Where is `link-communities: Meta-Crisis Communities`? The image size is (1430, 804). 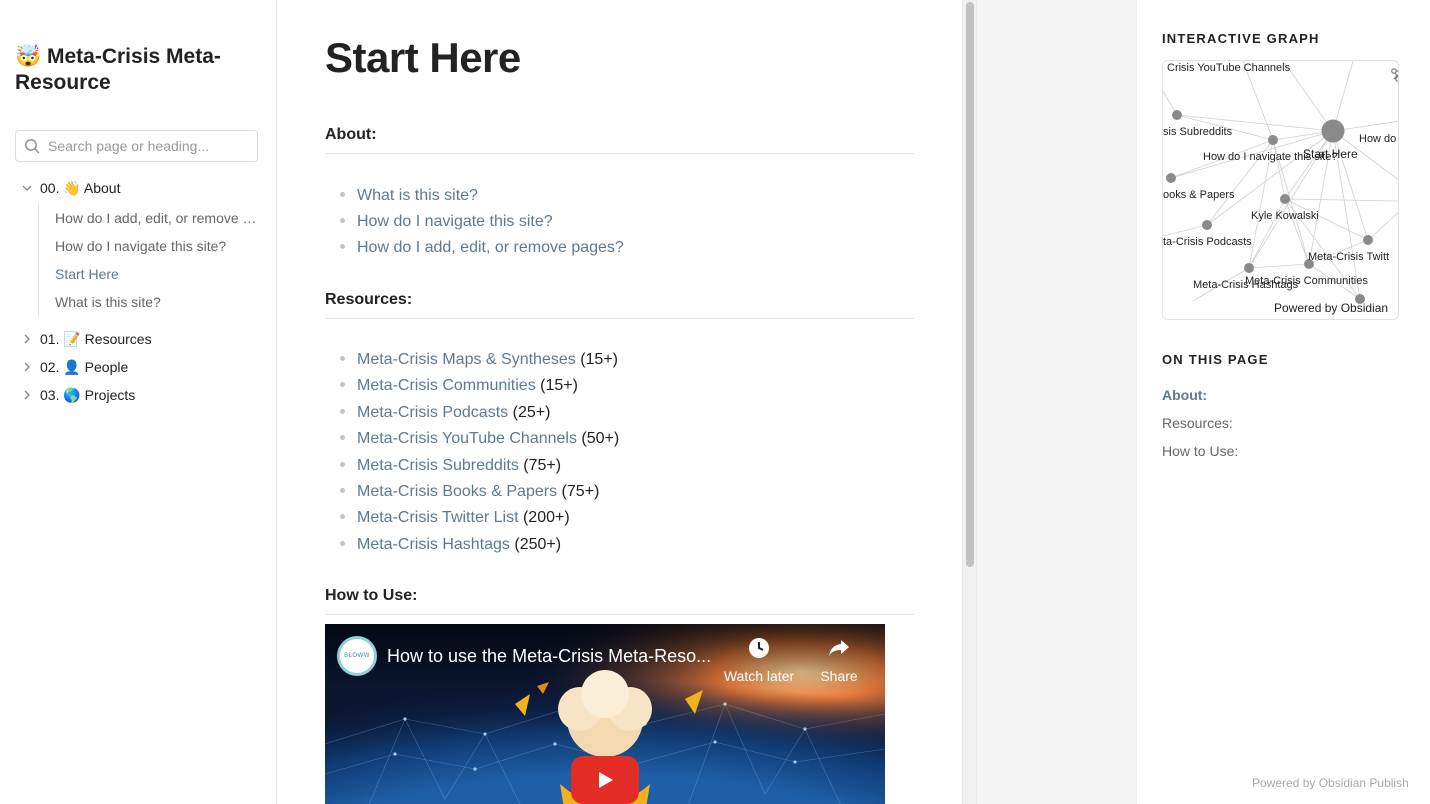 link-communities: Meta-Crisis Communities is located at coordinates (446, 385).